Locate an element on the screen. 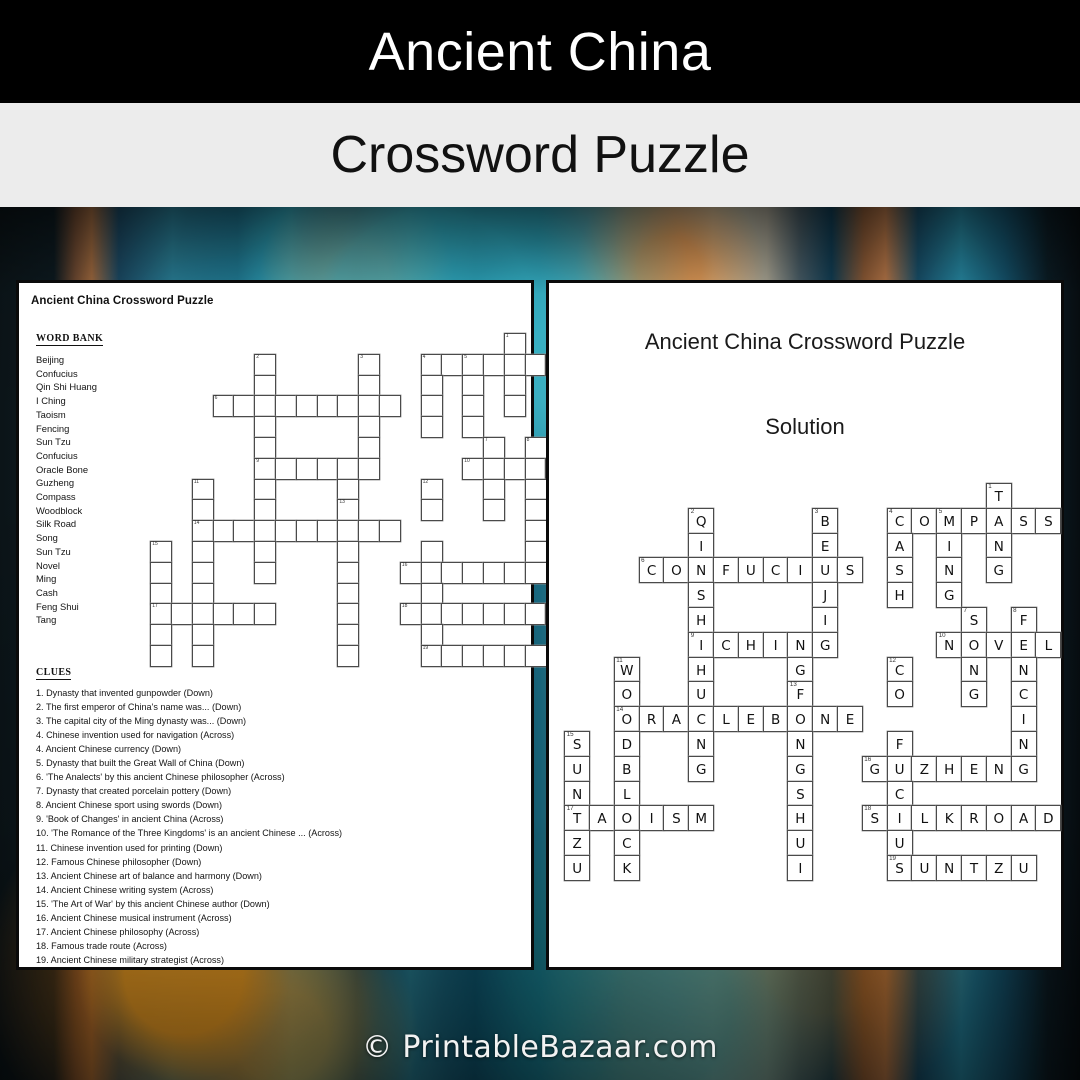 The width and height of the screenshot is (1080, 1080). crossword-cell: 16 G is located at coordinates (874, 768).